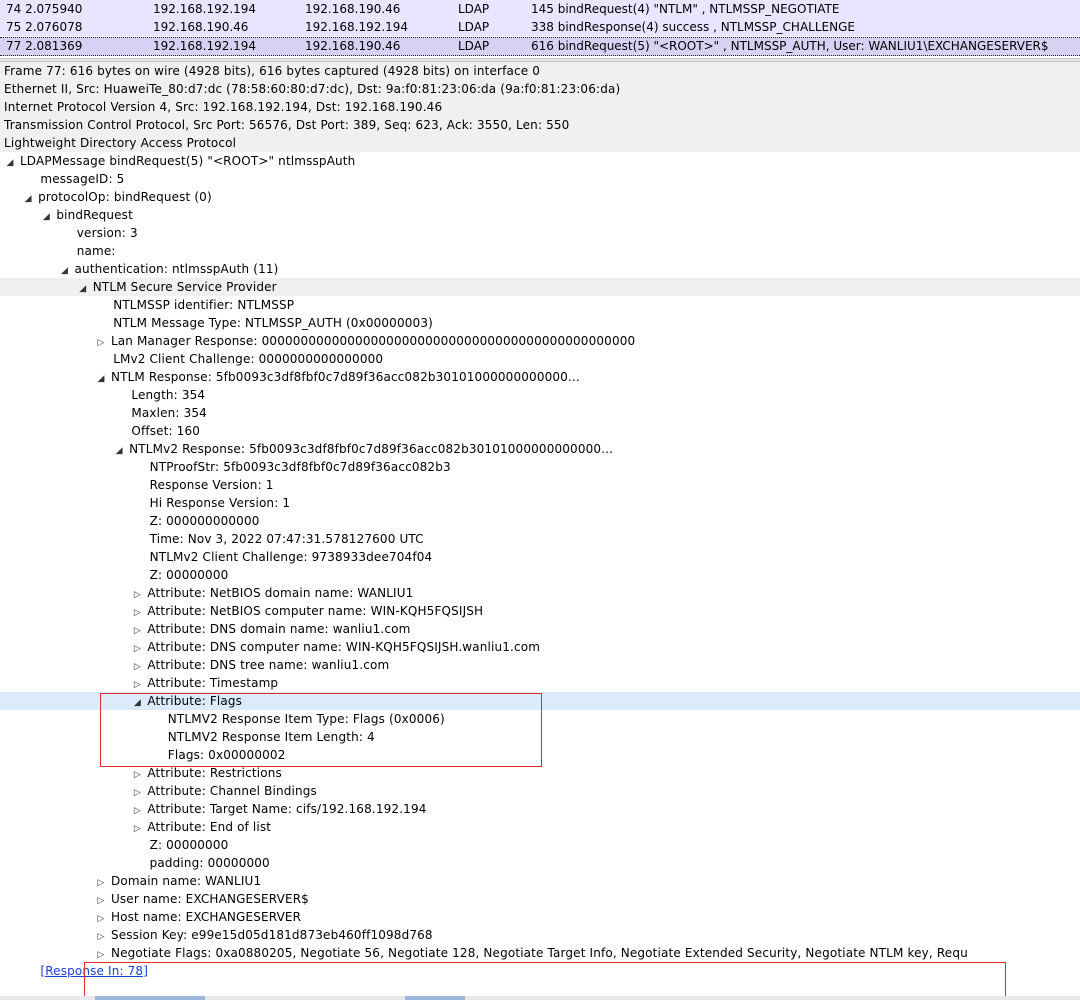 This screenshot has height=1000, width=1080. What do you see at coordinates (211, 683) in the screenshot?
I see `tree-item-label: Attribute: Timestamp` at bounding box center [211, 683].